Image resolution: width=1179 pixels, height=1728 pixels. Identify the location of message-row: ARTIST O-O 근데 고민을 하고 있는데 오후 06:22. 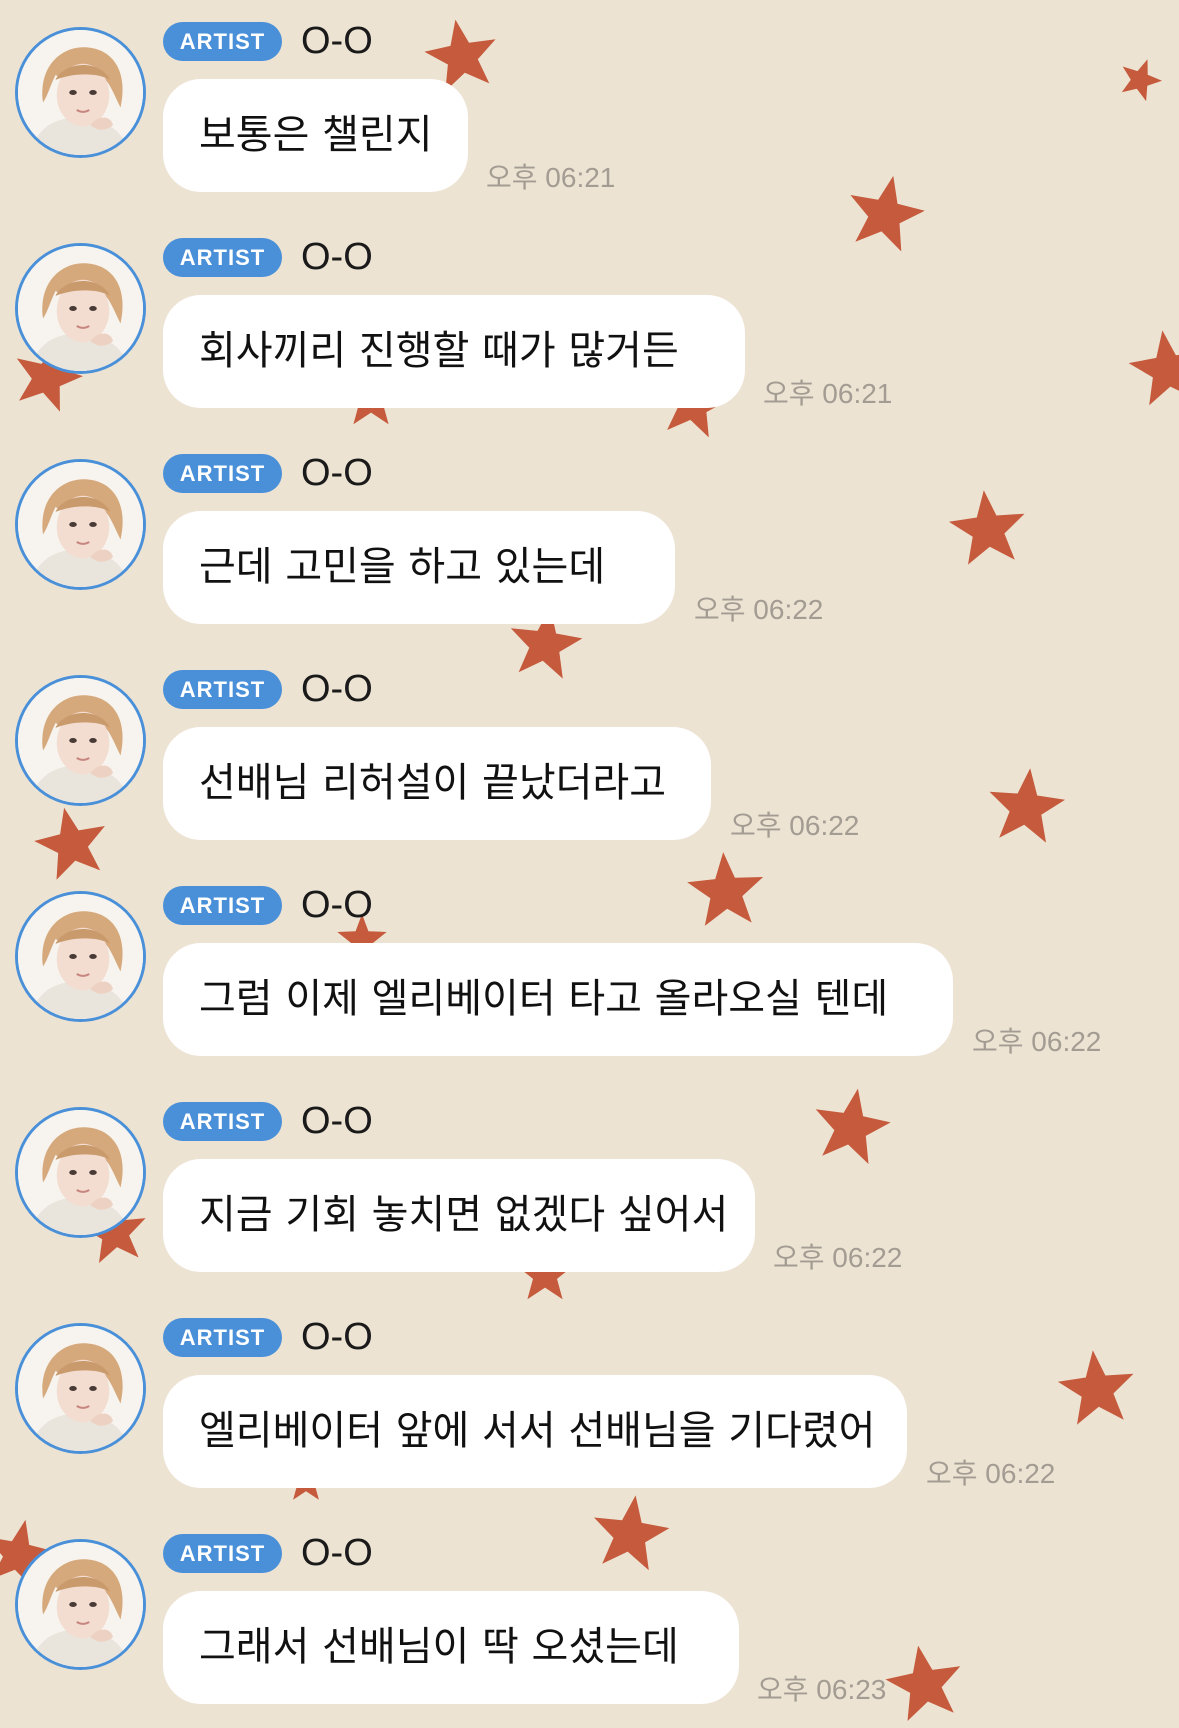
(589, 540).